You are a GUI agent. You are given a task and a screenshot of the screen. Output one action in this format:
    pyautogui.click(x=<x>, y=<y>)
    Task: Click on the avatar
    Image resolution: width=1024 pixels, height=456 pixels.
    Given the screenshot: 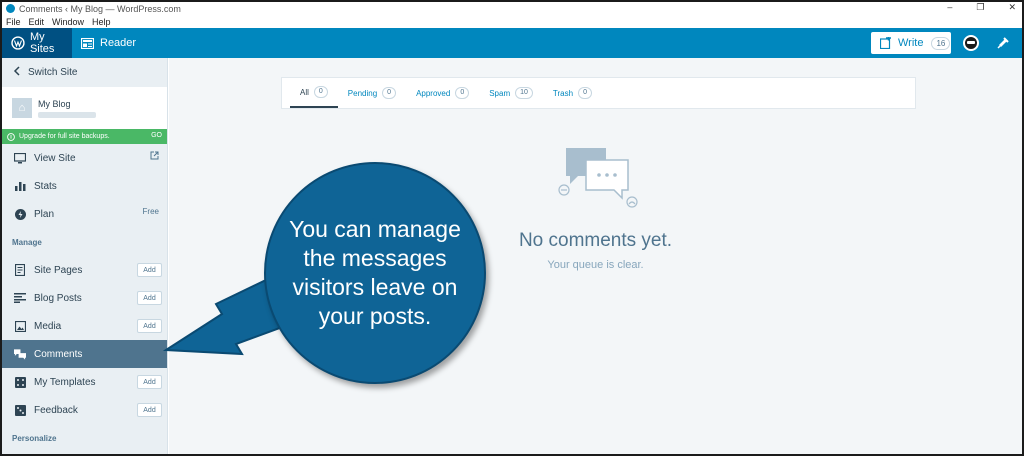 What is the action you would take?
    pyautogui.click(x=971, y=43)
    